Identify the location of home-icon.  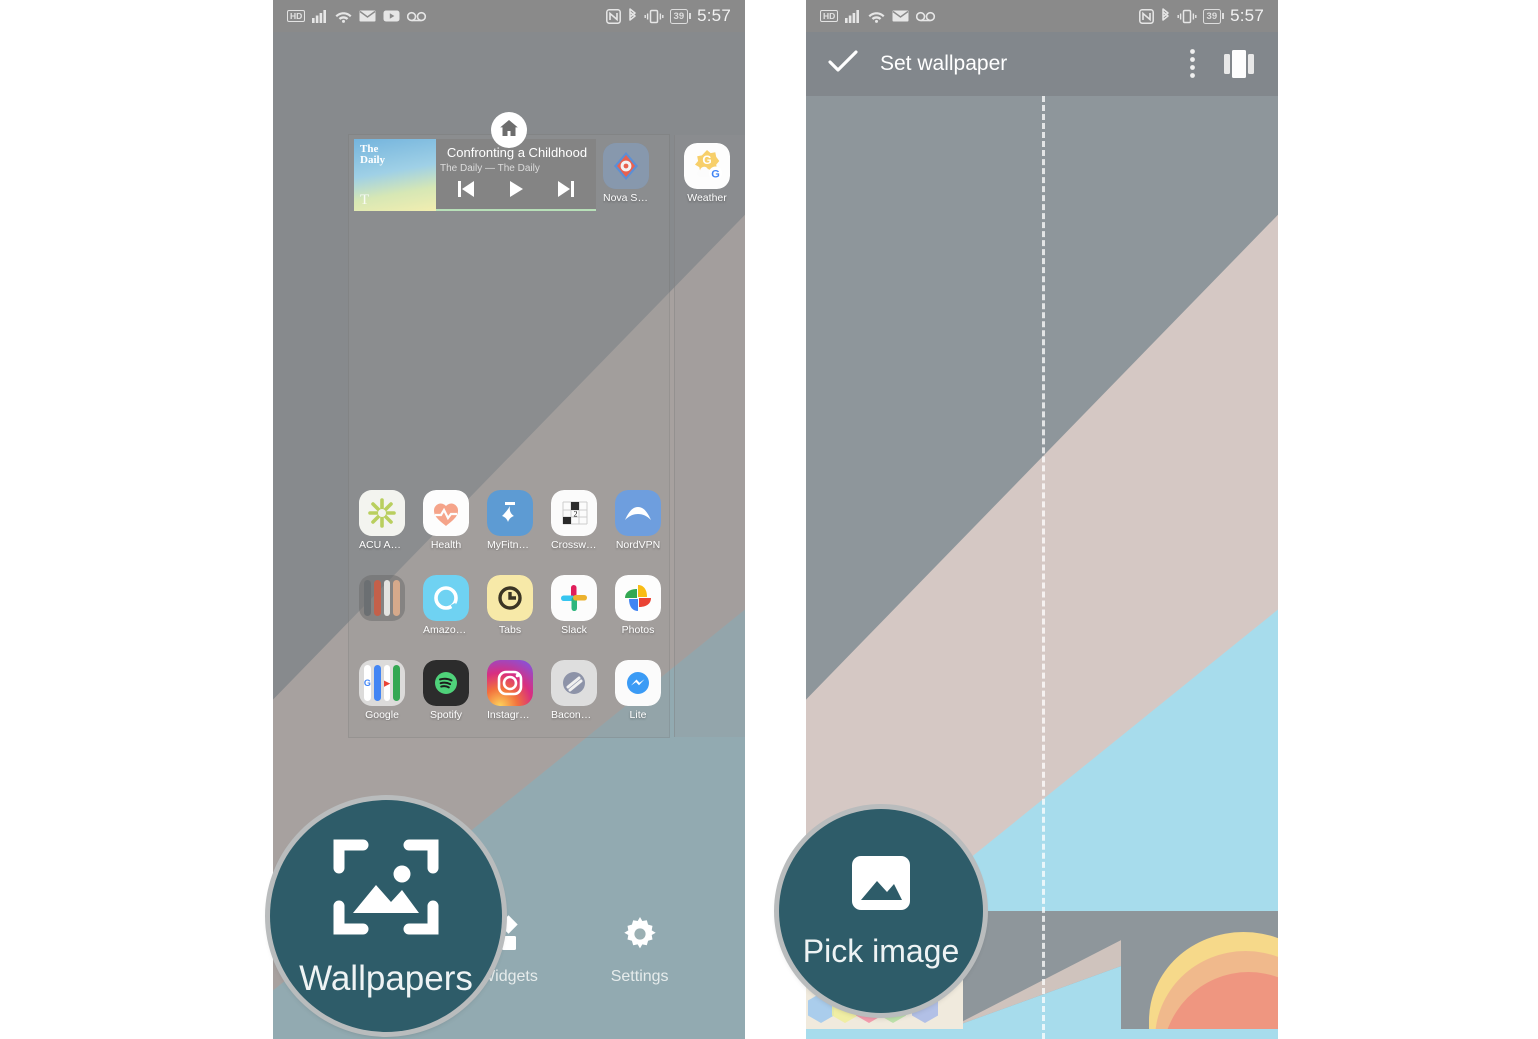
(509, 130).